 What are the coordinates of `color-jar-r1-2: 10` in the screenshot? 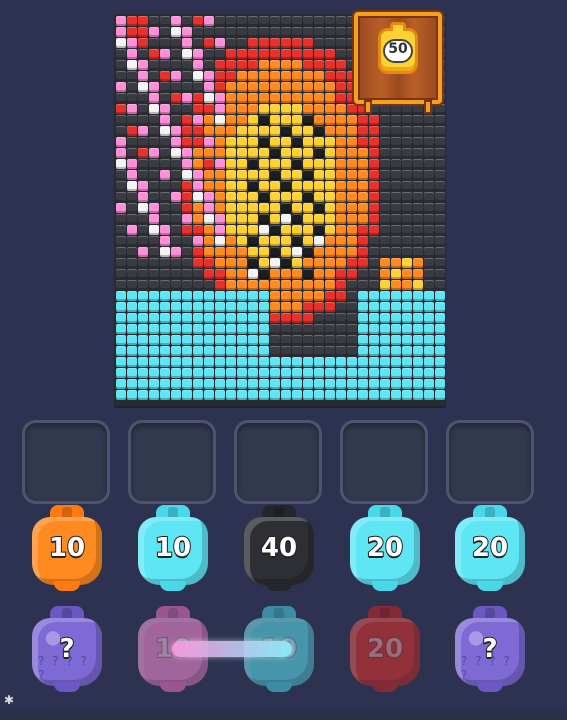 It's located at (173, 548).